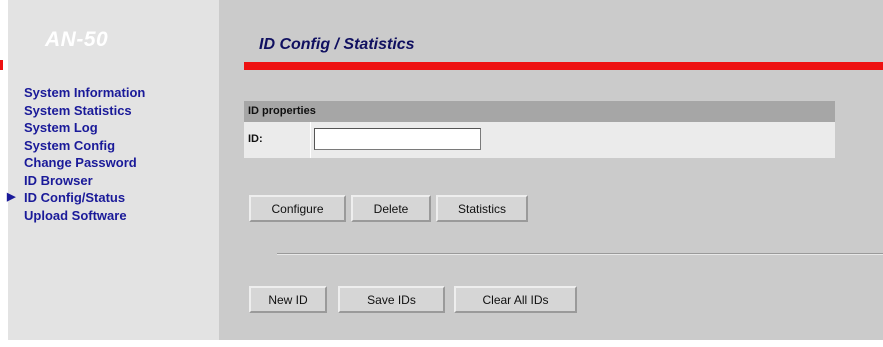 Image resolution: width=883 pixels, height=347 pixels. I want to click on id-properties-panel: ID properties ID:, so click(539, 129).